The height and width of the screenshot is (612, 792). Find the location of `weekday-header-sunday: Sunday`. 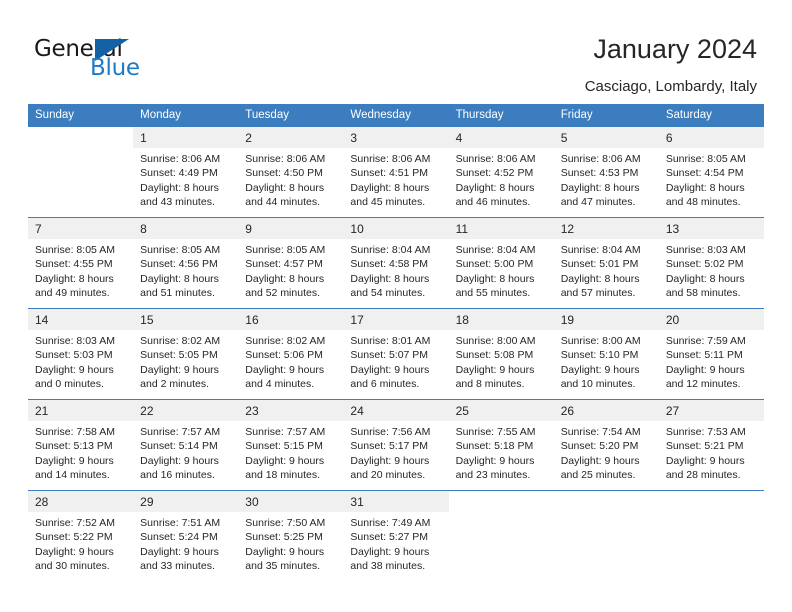

weekday-header-sunday: Sunday is located at coordinates (81, 115).